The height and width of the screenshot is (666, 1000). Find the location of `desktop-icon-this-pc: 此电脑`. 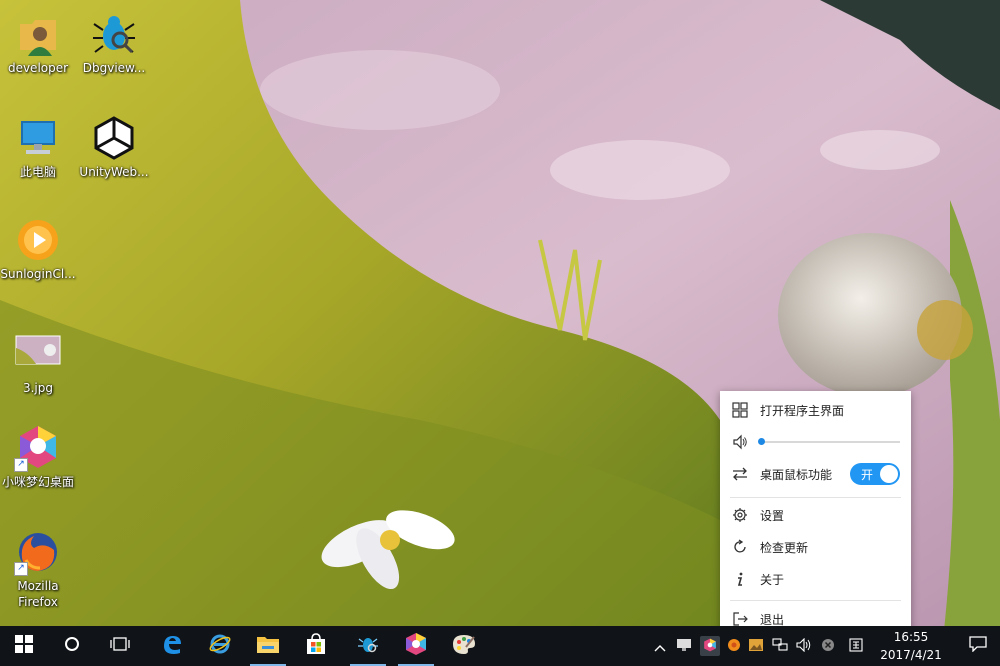

desktop-icon-this-pc: 此电脑 is located at coordinates (38, 147).